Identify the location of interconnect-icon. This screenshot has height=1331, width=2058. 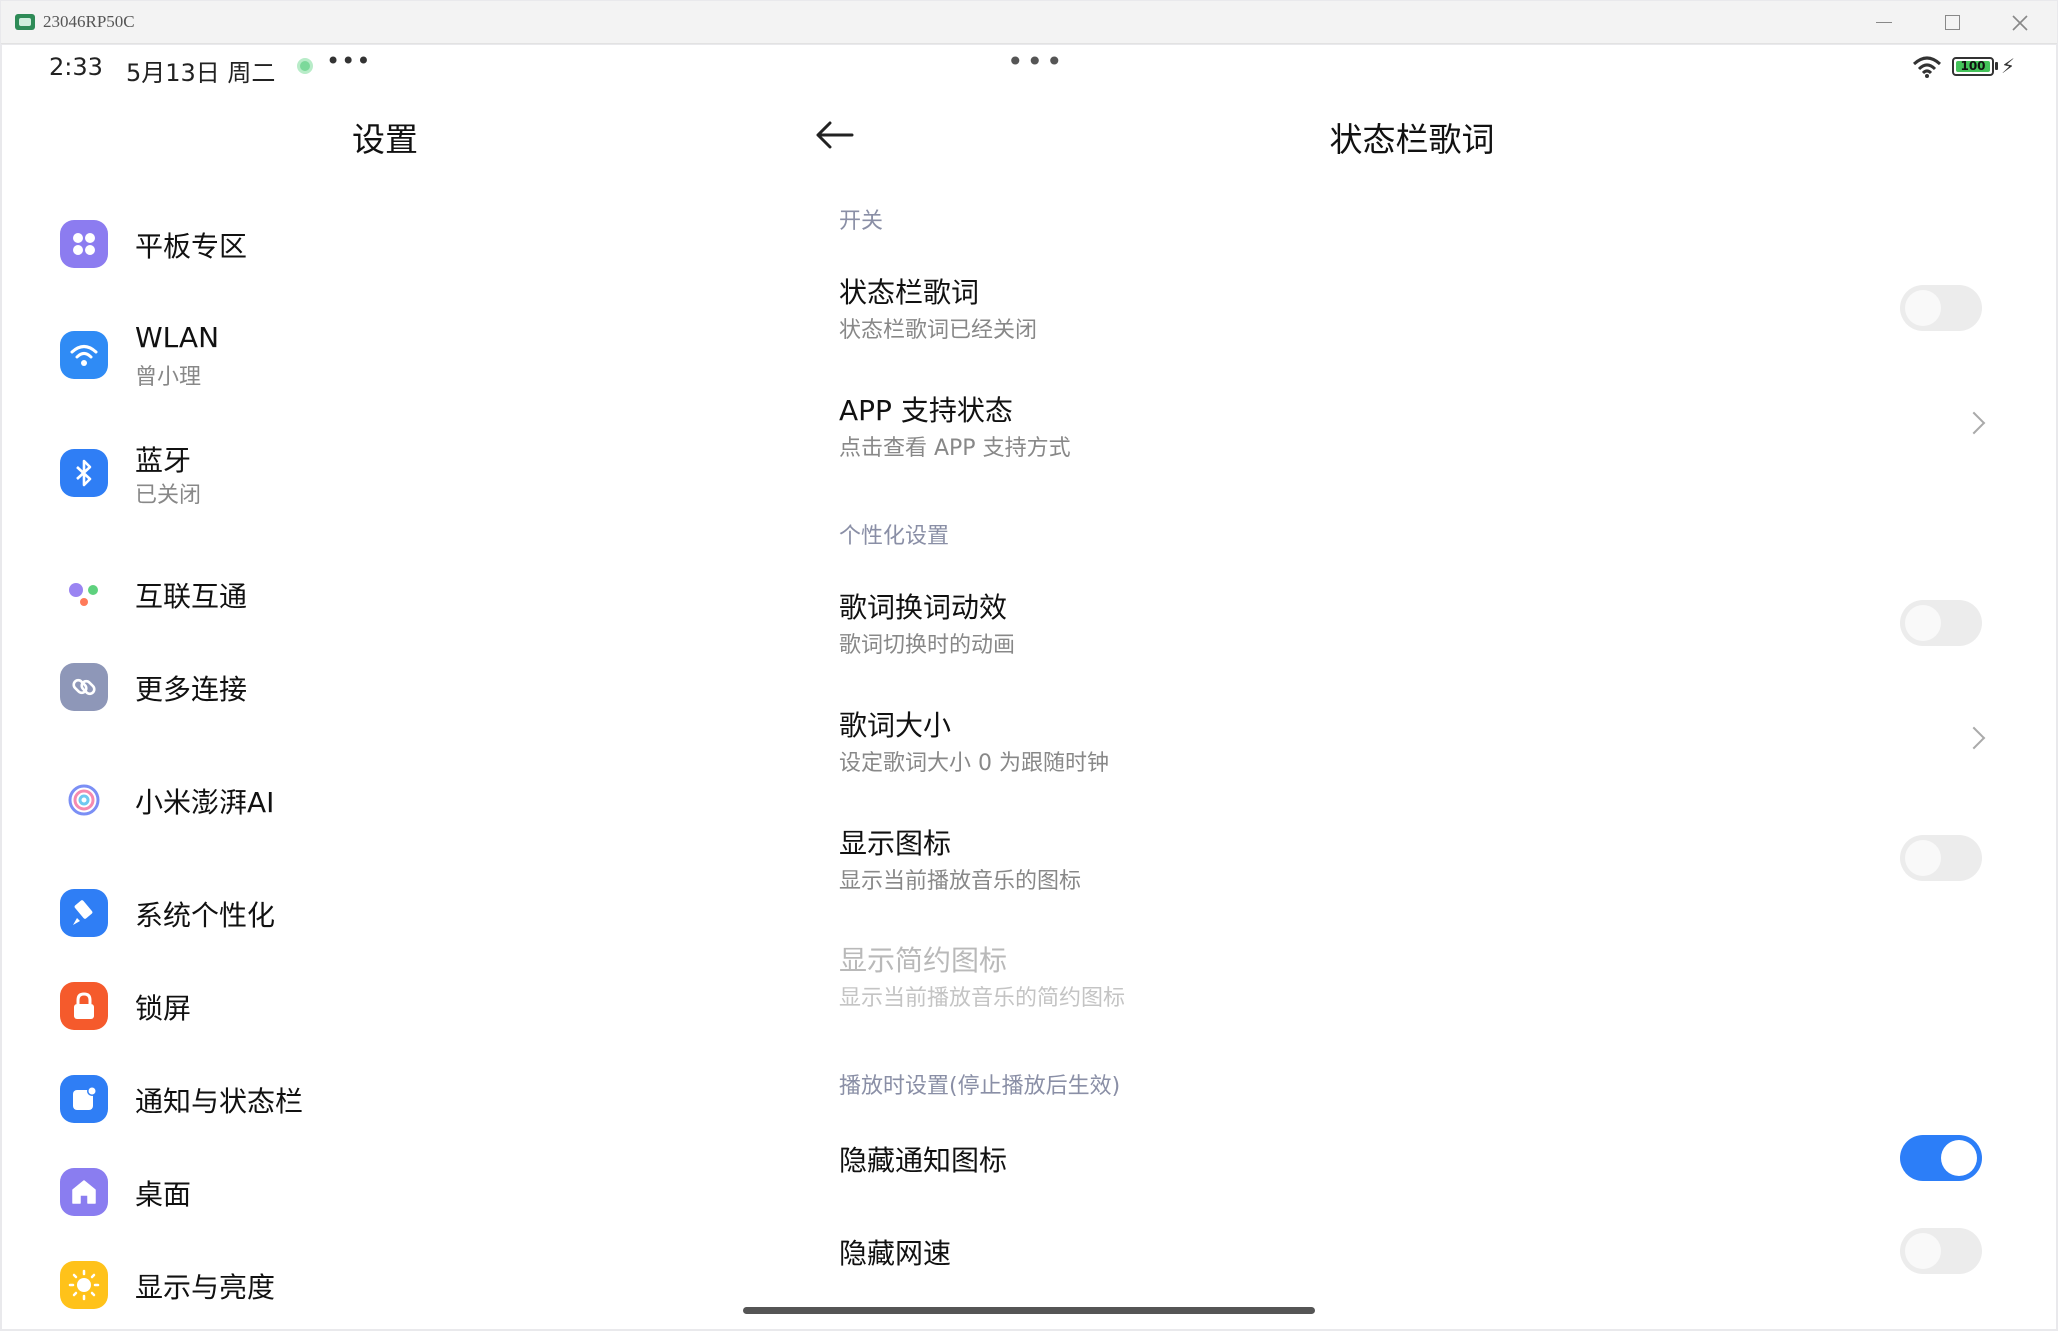
(84, 594).